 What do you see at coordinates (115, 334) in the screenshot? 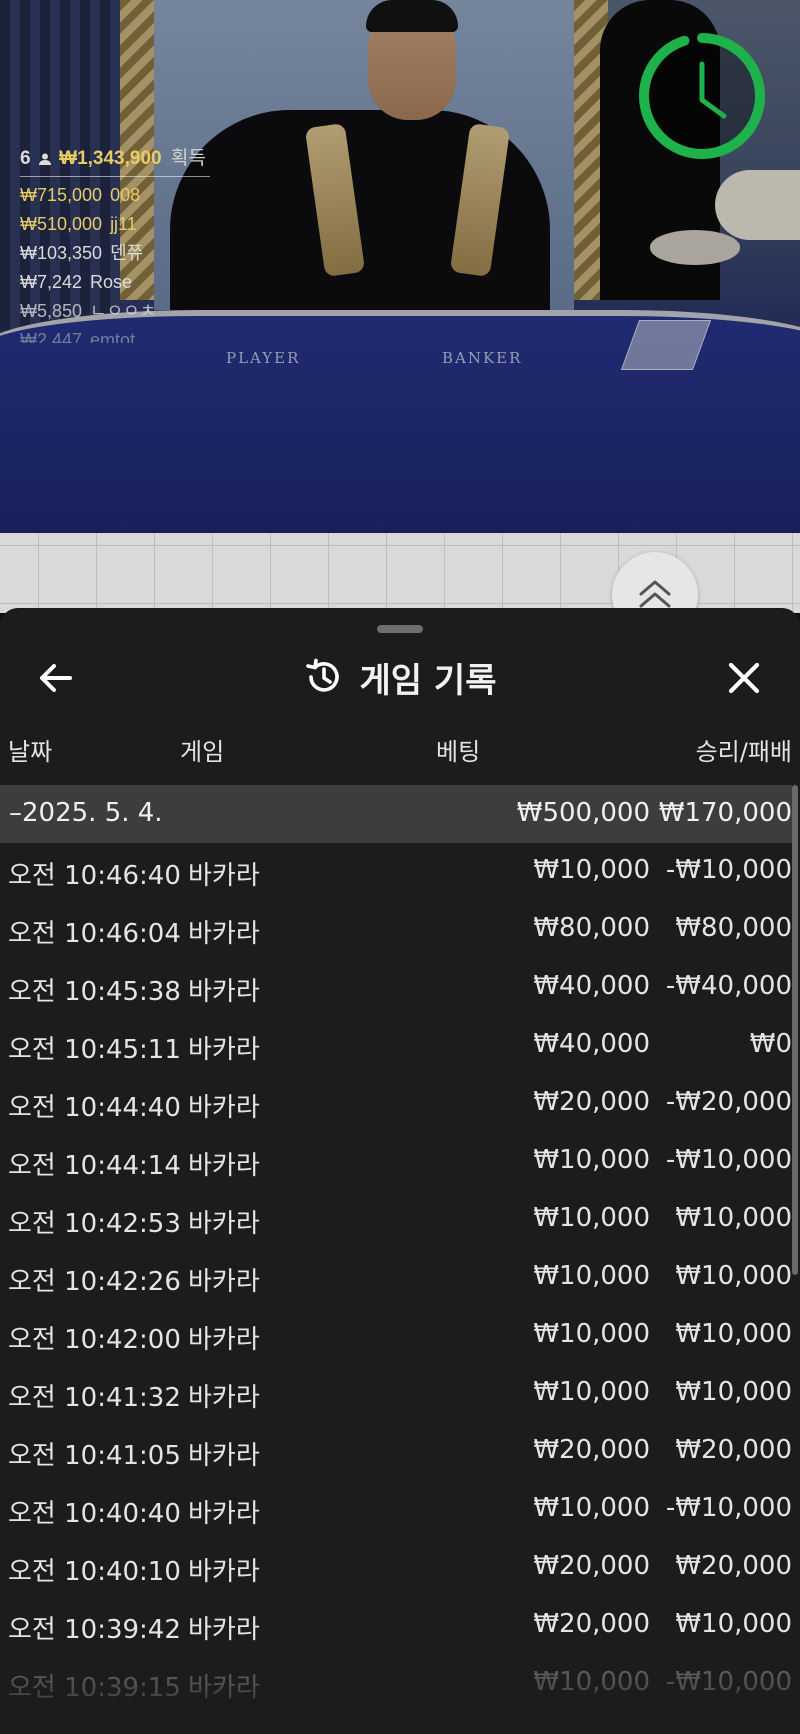
I see `winner-row: ₩2,447 emtot` at bounding box center [115, 334].